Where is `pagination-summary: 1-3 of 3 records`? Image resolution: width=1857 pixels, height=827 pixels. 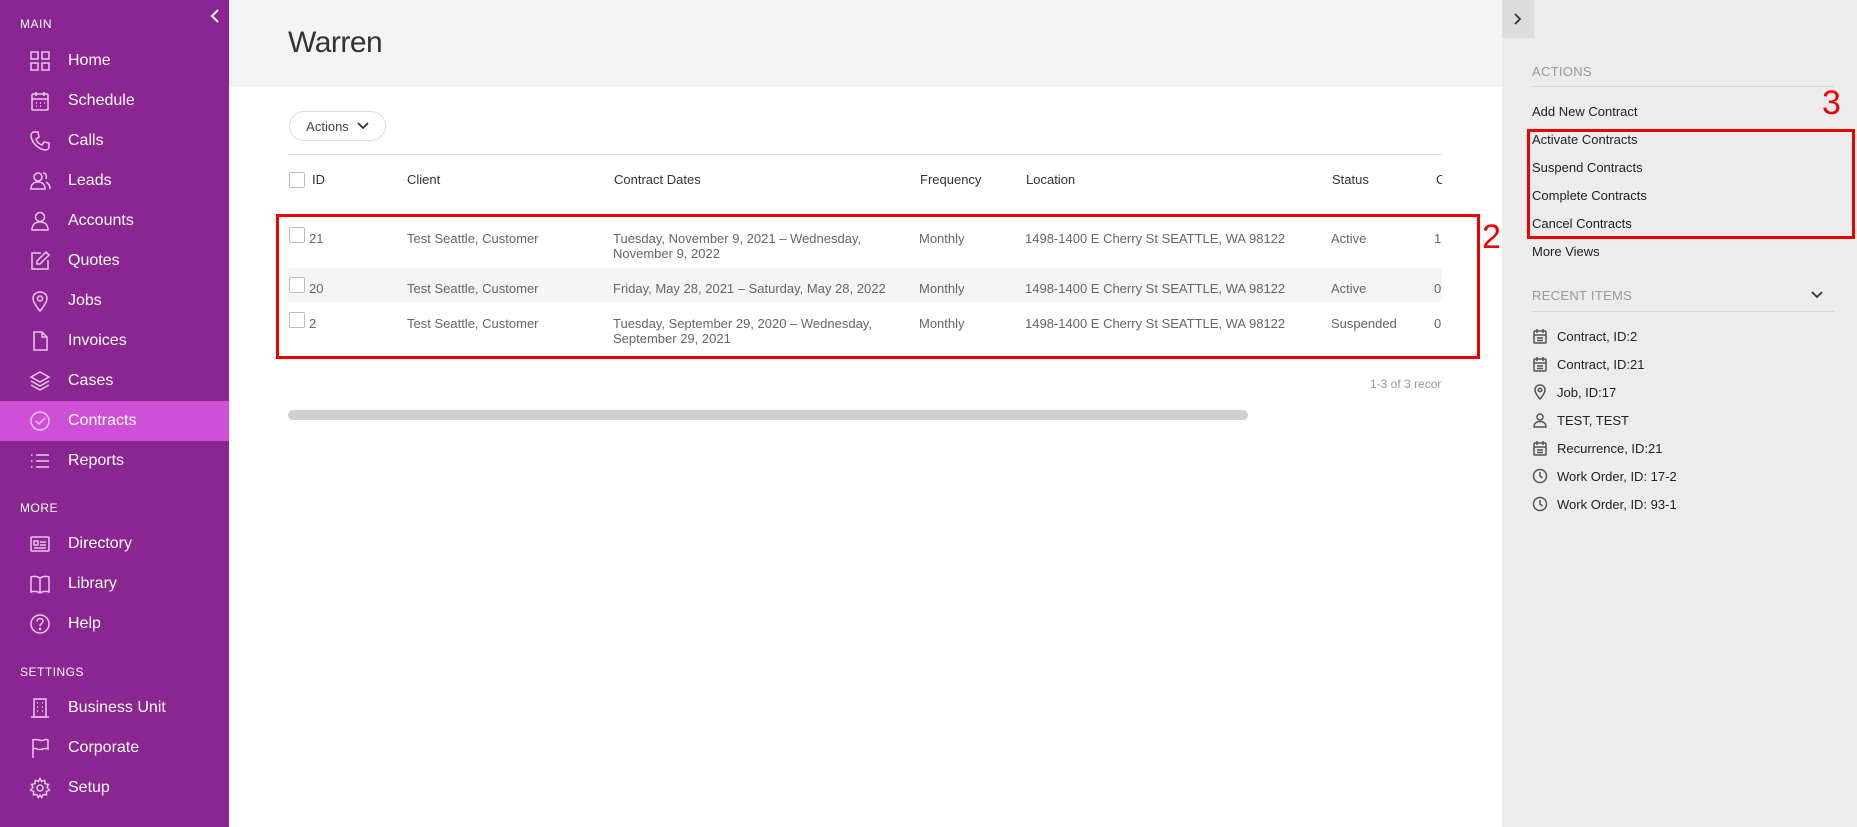
pagination-summary: 1-3 of 3 records is located at coordinates (1406, 384).